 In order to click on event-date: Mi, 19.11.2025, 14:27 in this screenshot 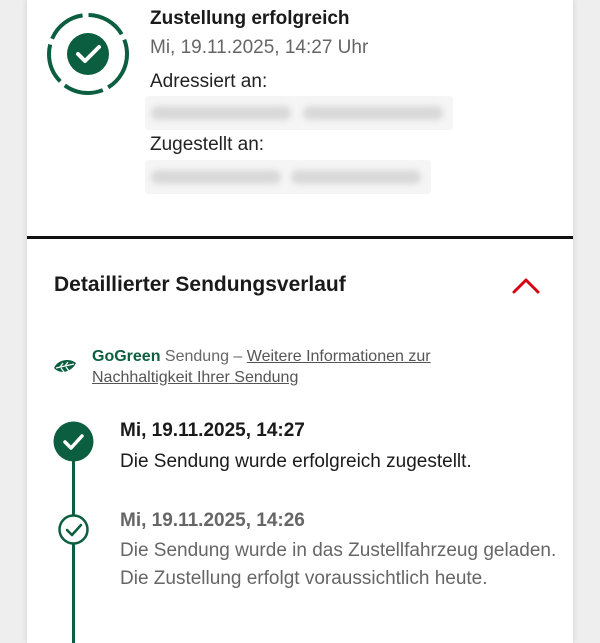, I will do `click(212, 430)`.